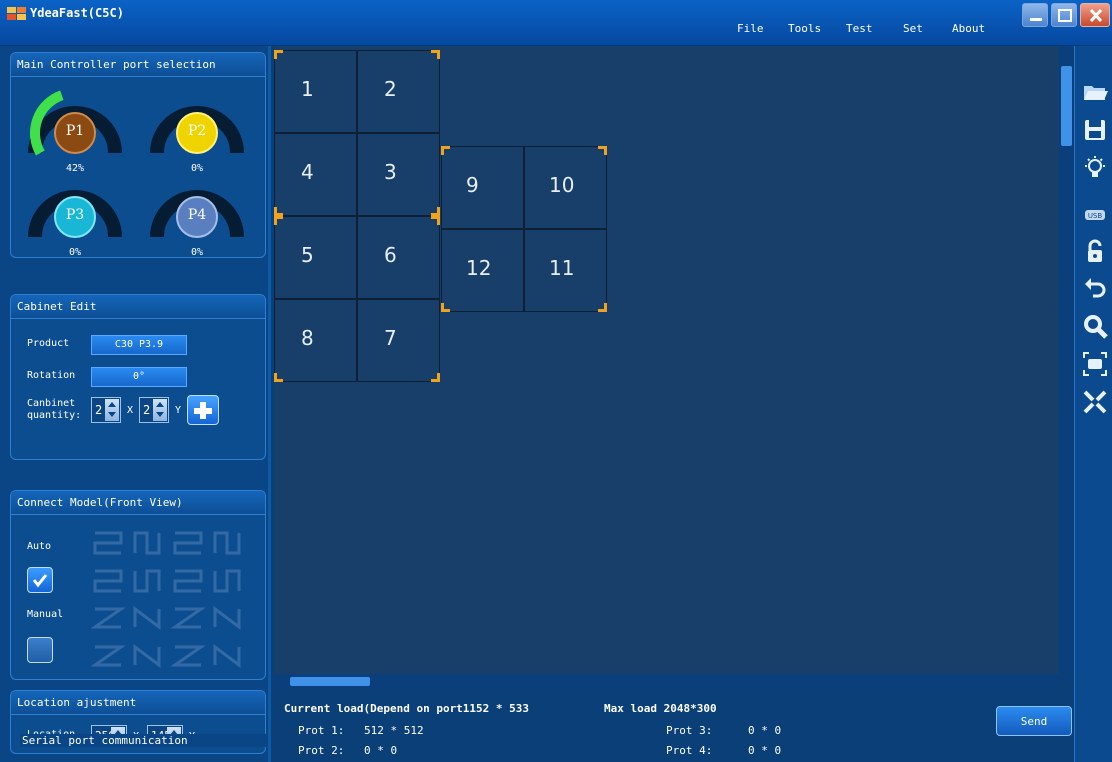 The width and height of the screenshot is (1112, 762). I want to click on quantity-x-arrows-icon, so click(112, 410).